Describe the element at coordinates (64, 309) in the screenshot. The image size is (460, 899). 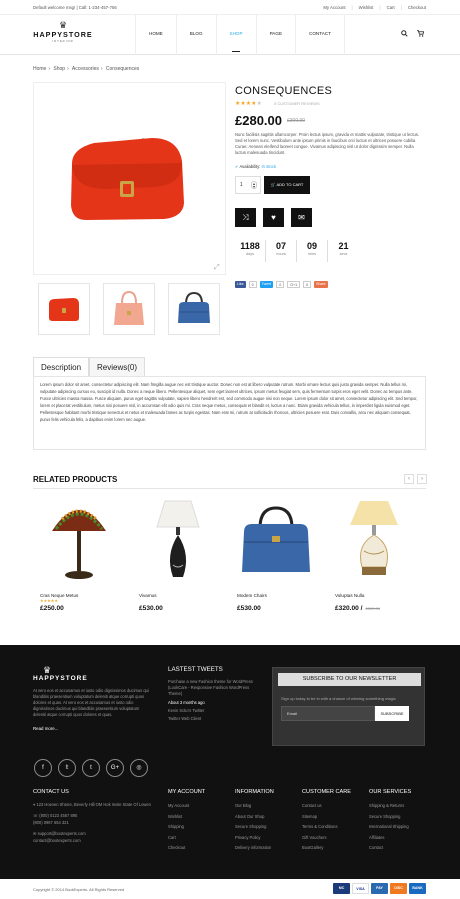
I see `thumbnail-red-bag` at that location.